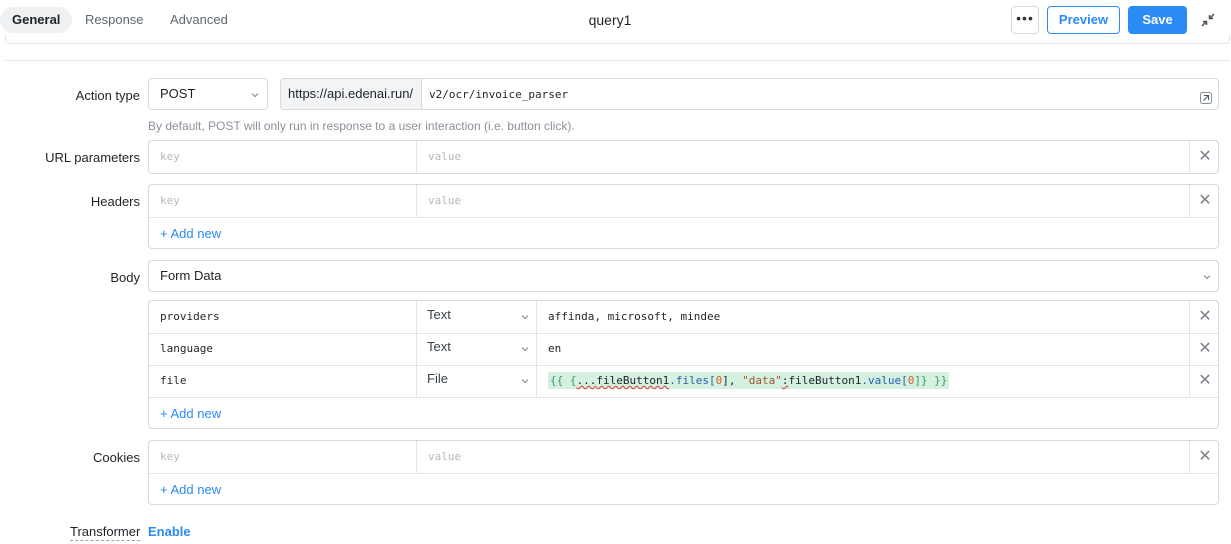  Describe the element at coordinates (190, 317) in the screenshot. I see `body-row-key: providers` at that location.